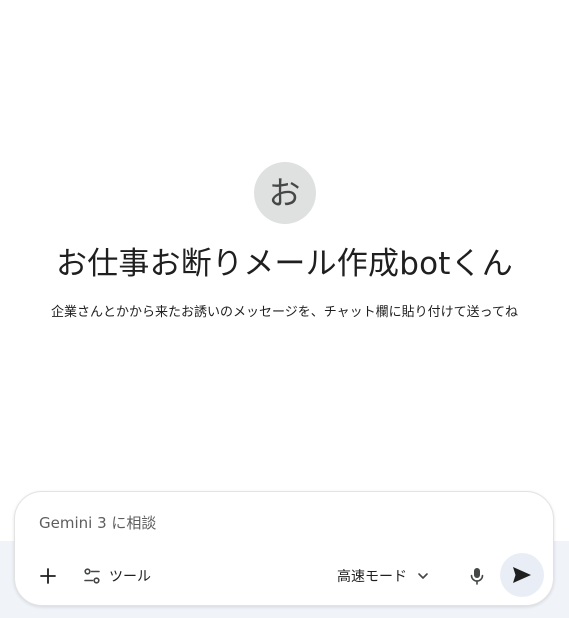  What do you see at coordinates (130, 577) in the screenshot?
I see `tools-label: ツール` at bounding box center [130, 577].